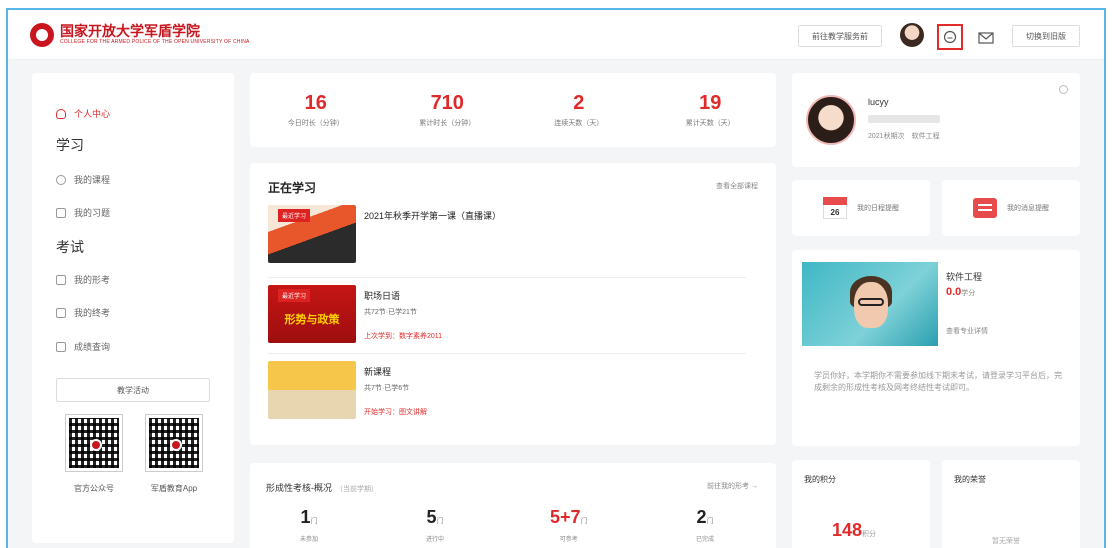 This screenshot has height=548, width=1112. What do you see at coordinates (322, 488) in the screenshot?
I see `assessment-title: 形成性考核-概况 （当前学期）` at bounding box center [322, 488].